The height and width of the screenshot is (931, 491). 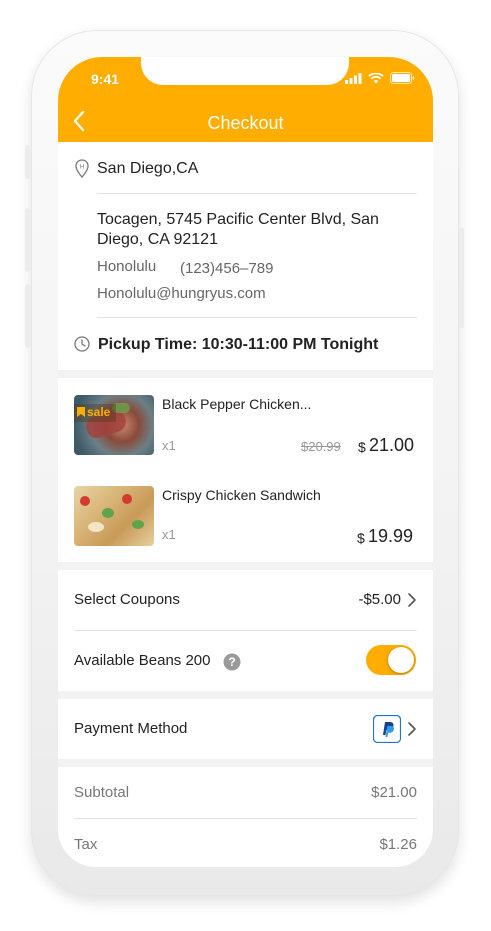 What do you see at coordinates (398, 844) in the screenshot?
I see `tax-value: $1.26` at bounding box center [398, 844].